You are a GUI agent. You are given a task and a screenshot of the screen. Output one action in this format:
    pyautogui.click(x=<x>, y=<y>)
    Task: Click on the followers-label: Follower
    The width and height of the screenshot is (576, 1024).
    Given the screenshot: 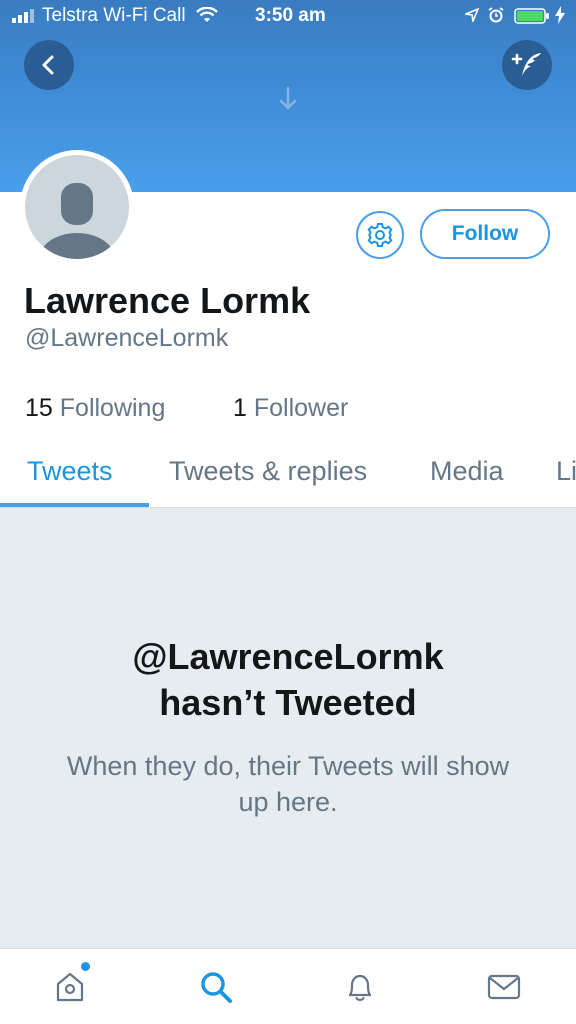 What is the action you would take?
    pyautogui.click(x=301, y=408)
    